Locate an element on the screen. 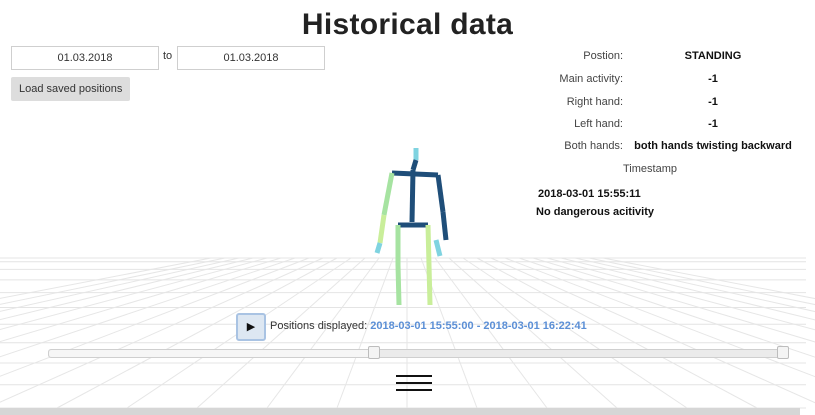 Image resolution: width=815 pixels, height=415 pixels. play-button: ▶ is located at coordinates (251, 327).